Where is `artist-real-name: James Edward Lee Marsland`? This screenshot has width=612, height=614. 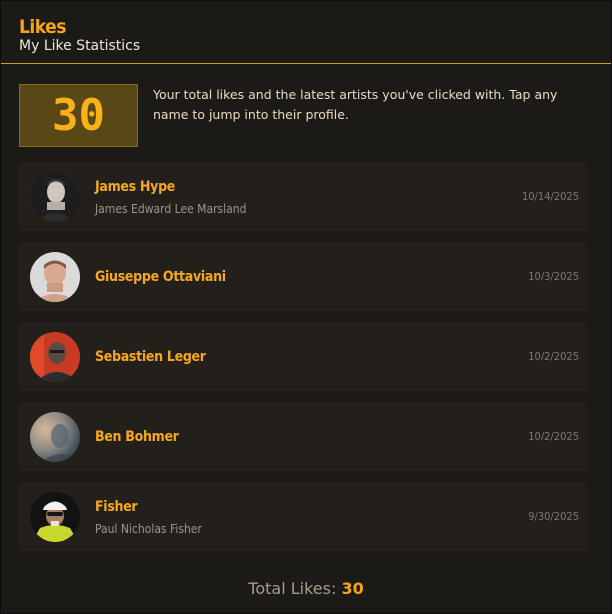
artist-real-name: James Edward Lee Marsland is located at coordinates (171, 209).